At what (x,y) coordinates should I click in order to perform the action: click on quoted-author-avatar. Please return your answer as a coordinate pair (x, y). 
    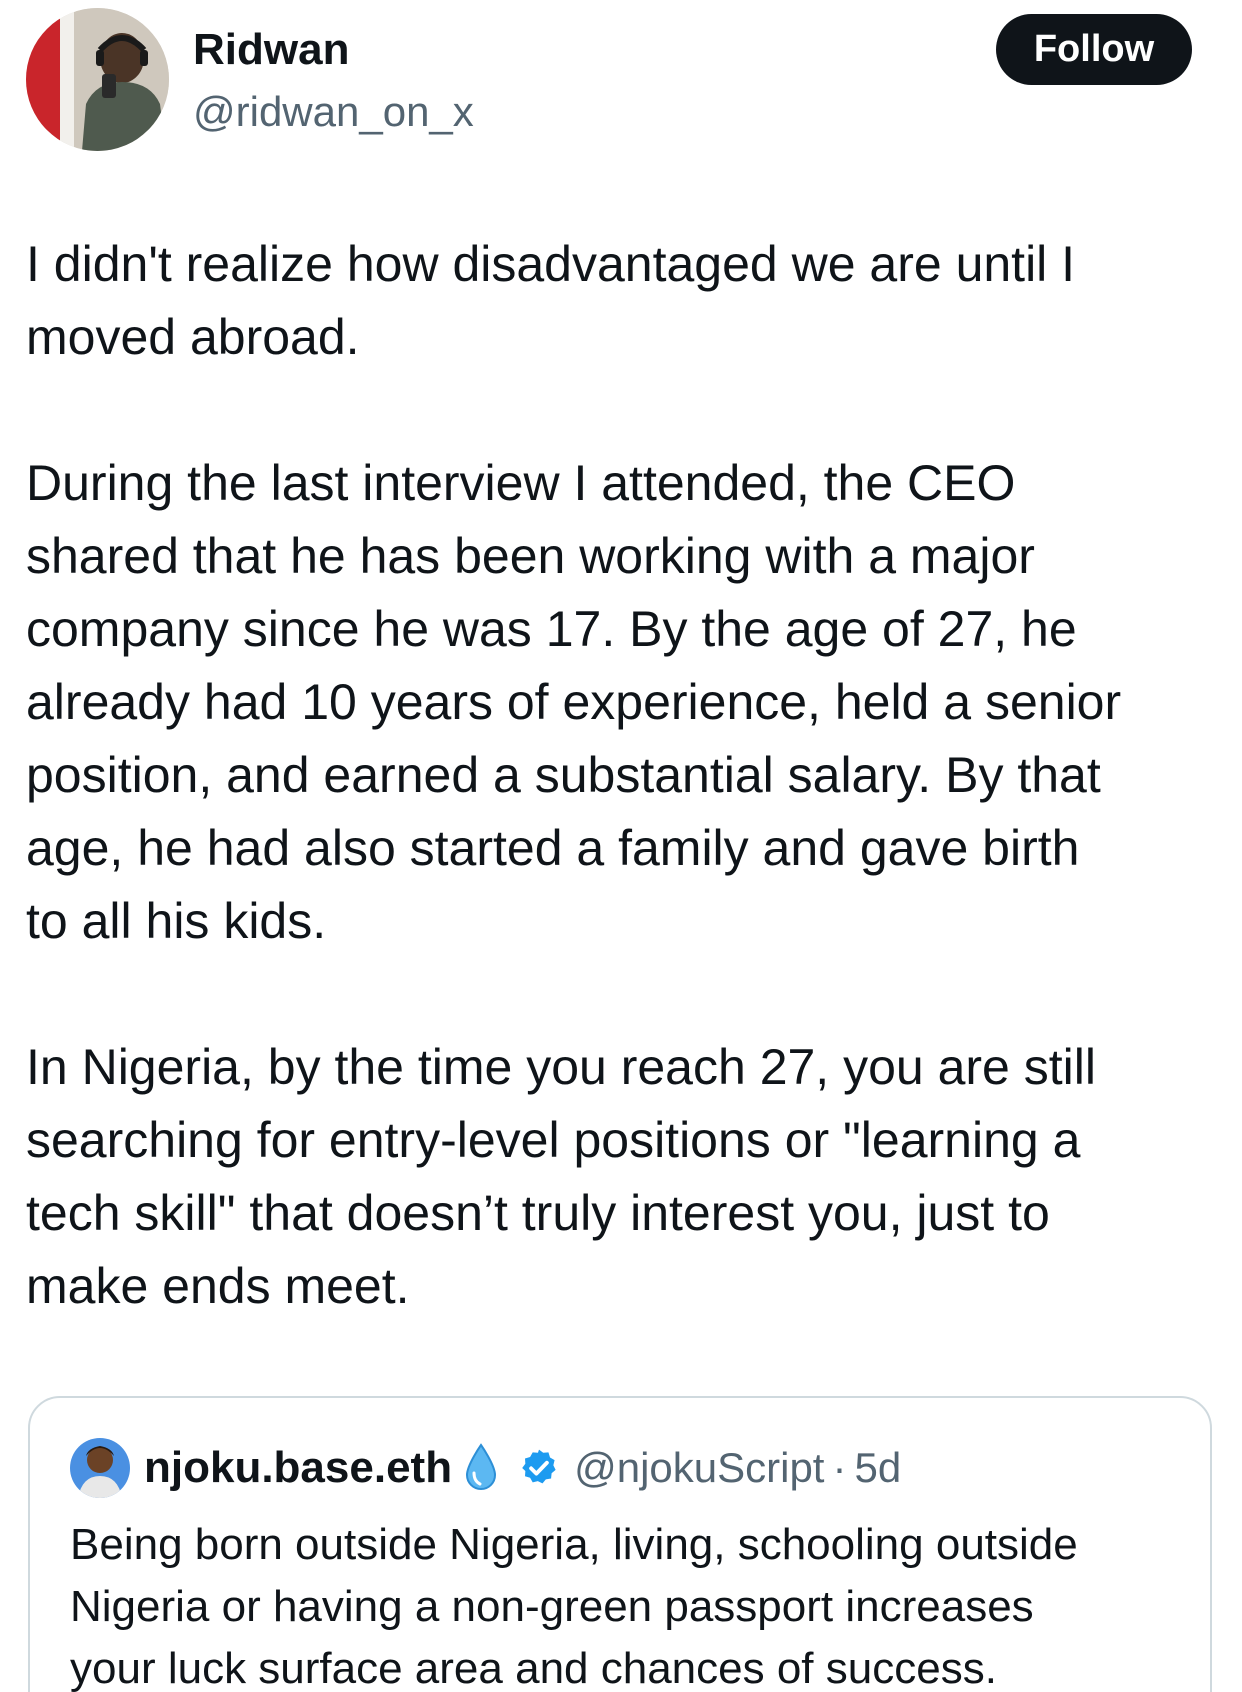
    Looking at the image, I should click on (100, 1468).